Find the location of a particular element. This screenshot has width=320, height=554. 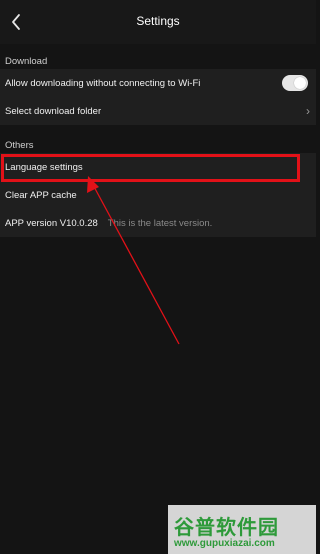

watermark-logo: 谷普软件园 www.gupuxiazai.com is located at coordinates (242, 529).